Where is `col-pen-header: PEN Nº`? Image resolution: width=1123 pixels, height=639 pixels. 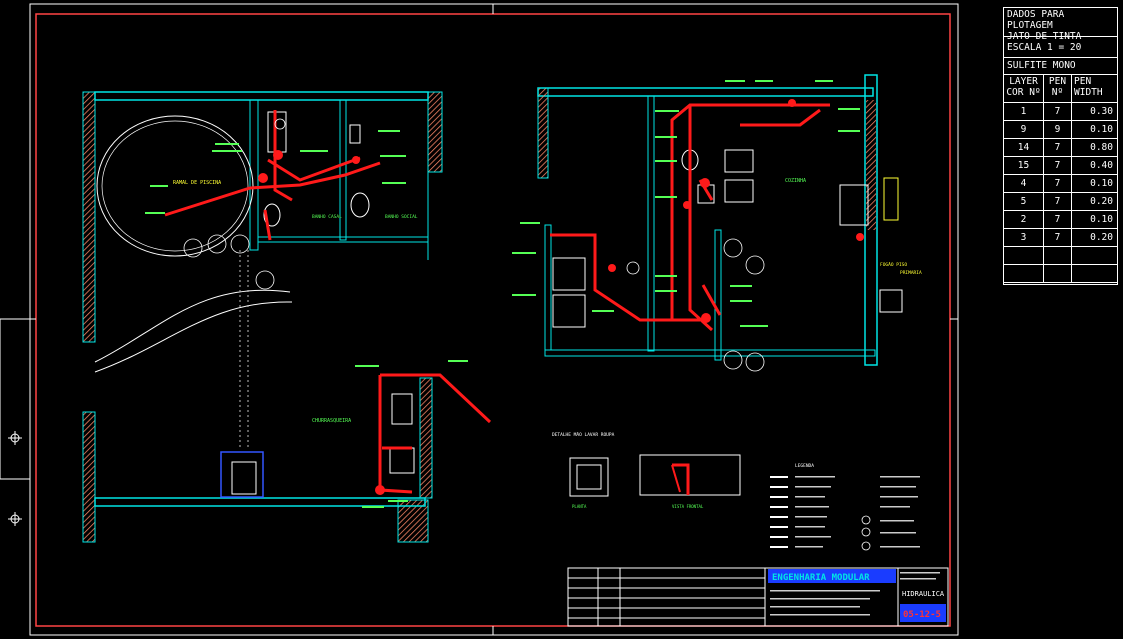
col-pen-header: PEN Nº is located at coordinates (1058, 89).